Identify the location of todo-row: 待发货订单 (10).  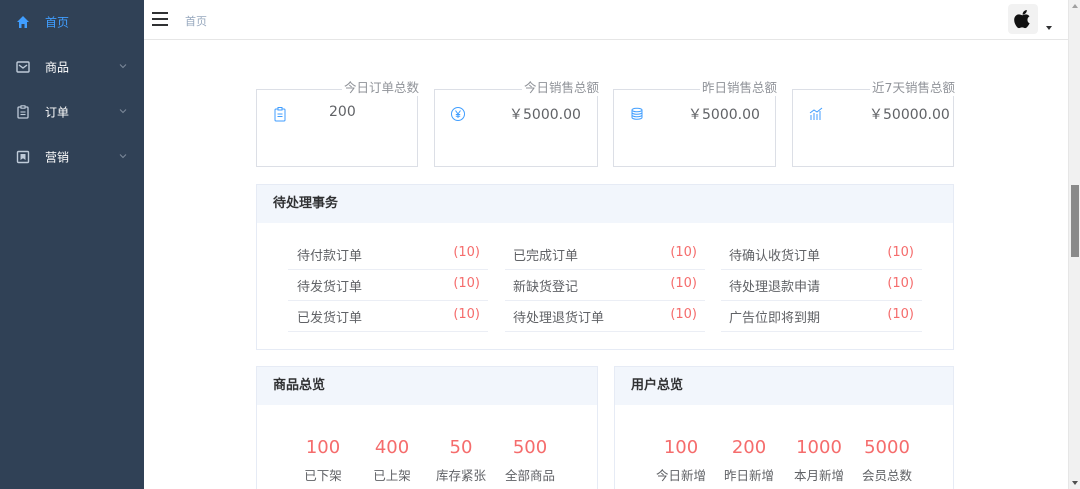
(388, 285).